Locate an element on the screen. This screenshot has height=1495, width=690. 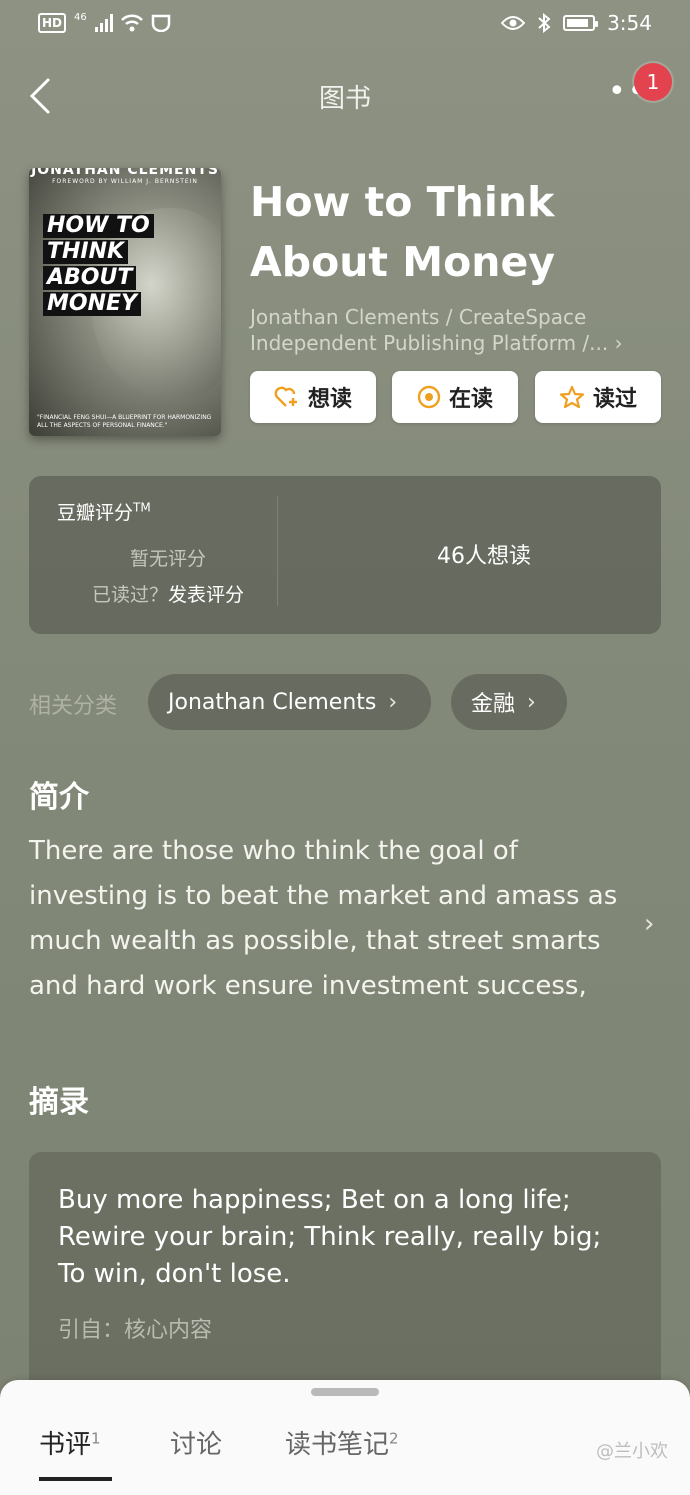
want-to-read-count: 46人想读 is located at coordinates (484, 554).